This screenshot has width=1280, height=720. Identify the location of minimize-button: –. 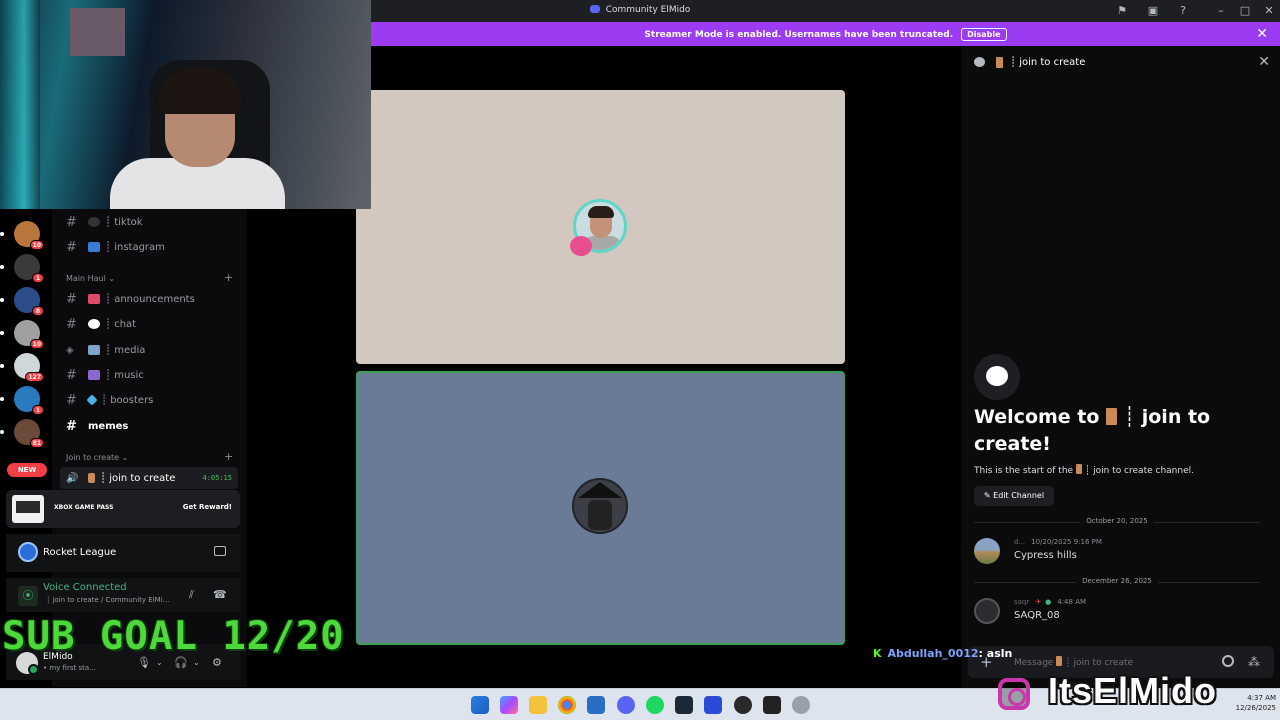
(1221, 11).